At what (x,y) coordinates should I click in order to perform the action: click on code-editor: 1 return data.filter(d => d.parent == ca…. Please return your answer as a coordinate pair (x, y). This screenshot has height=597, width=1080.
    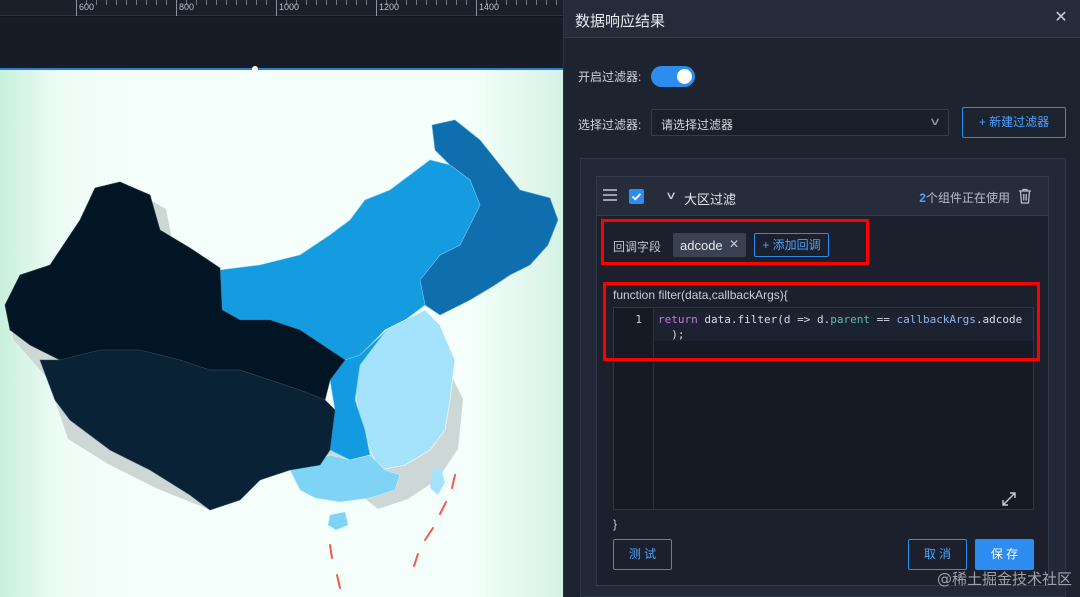
    Looking at the image, I should click on (823, 408).